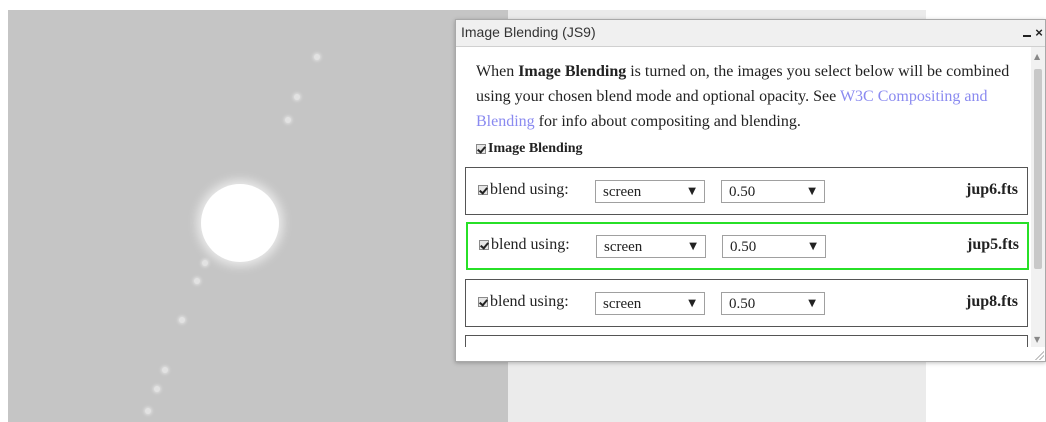 Image resolution: width=1046 pixels, height=422 pixels. What do you see at coordinates (572, 71) in the screenshot?
I see `desc-bold-term: Image Blending` at bounding box center [572, 71].